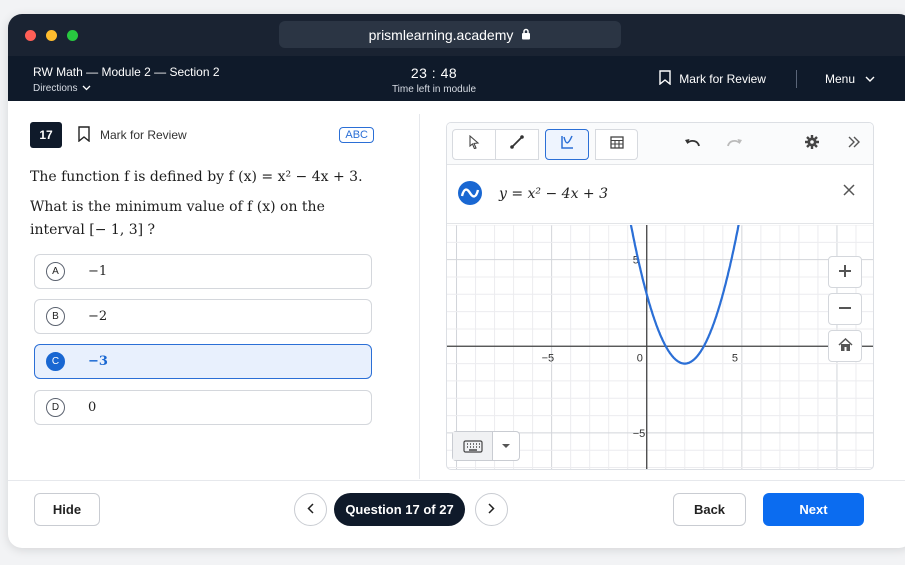  What do you see at coordinates (526, 35) in the screenshot?
I see `lock-icon` at bounding box center [526, 35].